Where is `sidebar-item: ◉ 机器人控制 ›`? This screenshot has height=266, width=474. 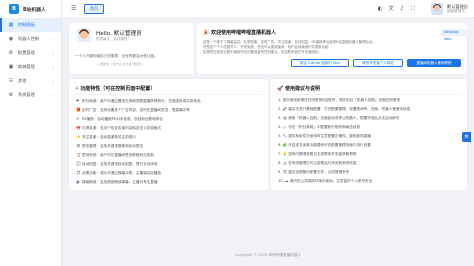
sidebar-item: ◉ 机器人控制 › is located at coordinates (30, 39).